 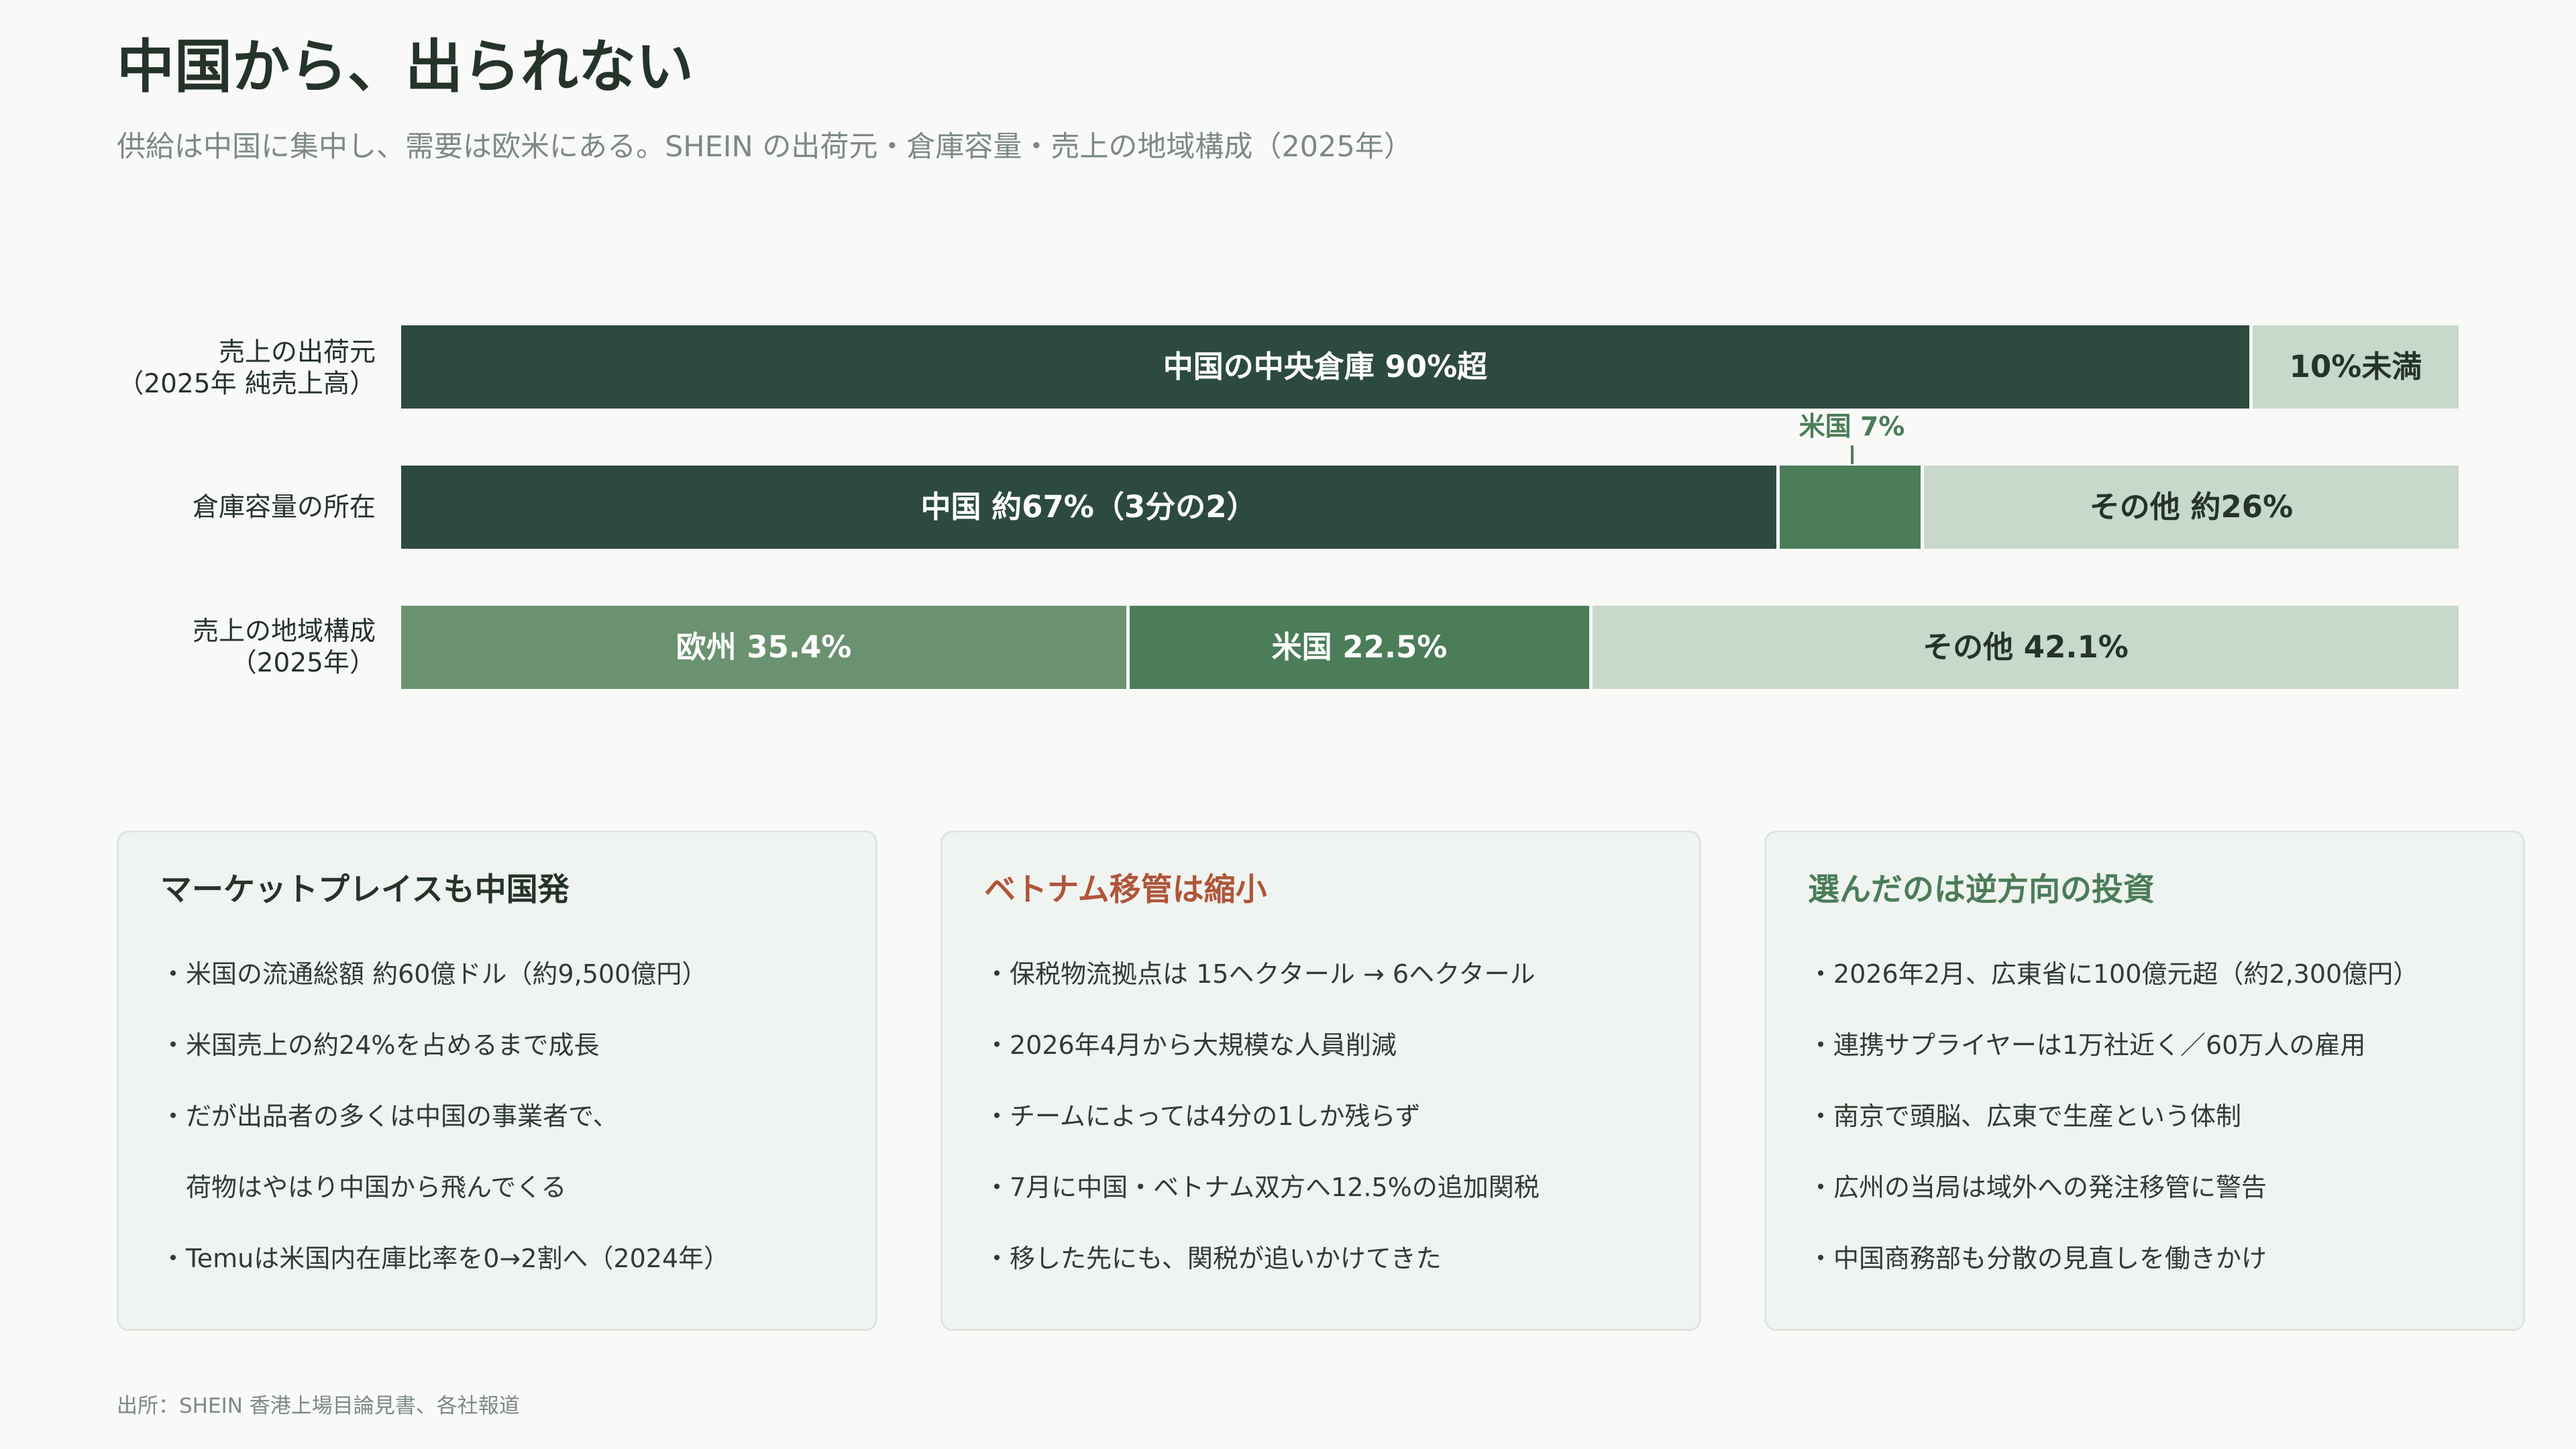 I want to click on card-item: 荷物はやはり中国から飛んでくる, so click(x=363, y=1187).